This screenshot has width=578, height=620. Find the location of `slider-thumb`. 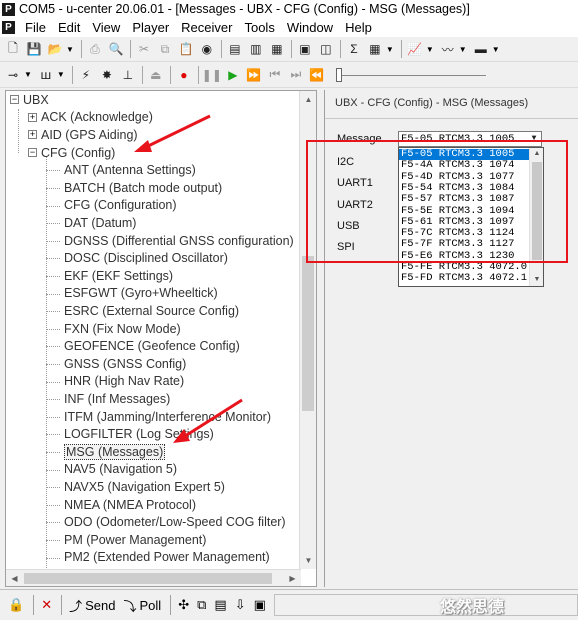

slider-thumb is located at coordinates (338, 74).